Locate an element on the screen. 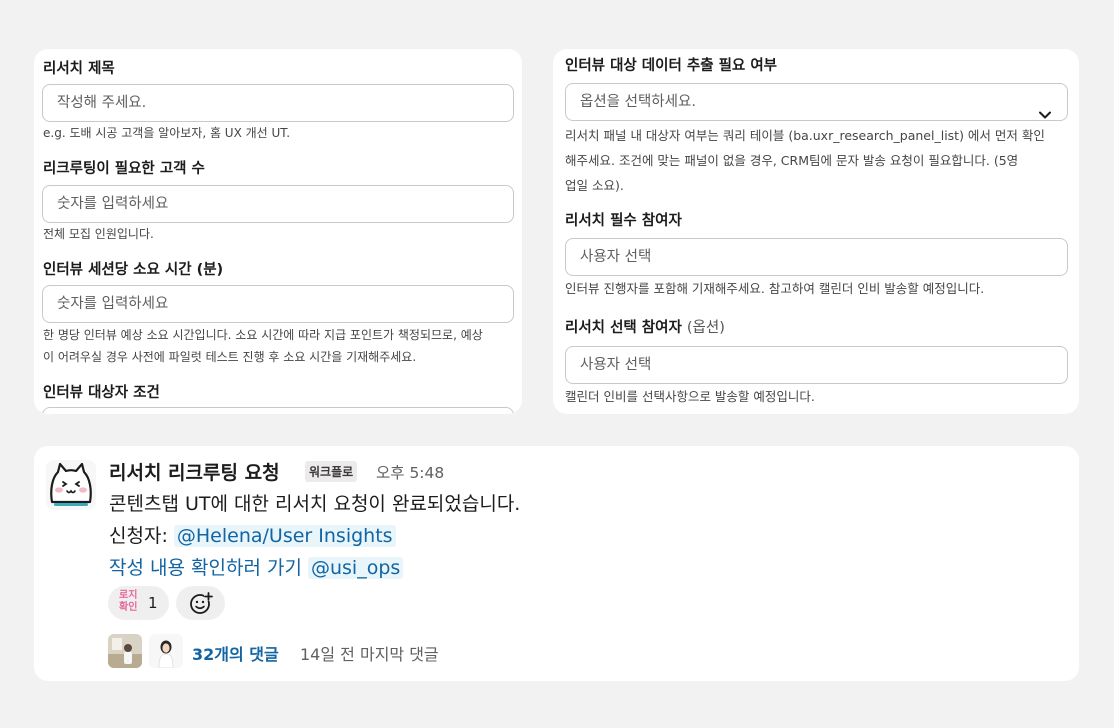 Image resolution: width=1114 pixels, height=728 pixels. data-extract-select: 옵션을 선택하세요. is located at coordinates (816, 102).